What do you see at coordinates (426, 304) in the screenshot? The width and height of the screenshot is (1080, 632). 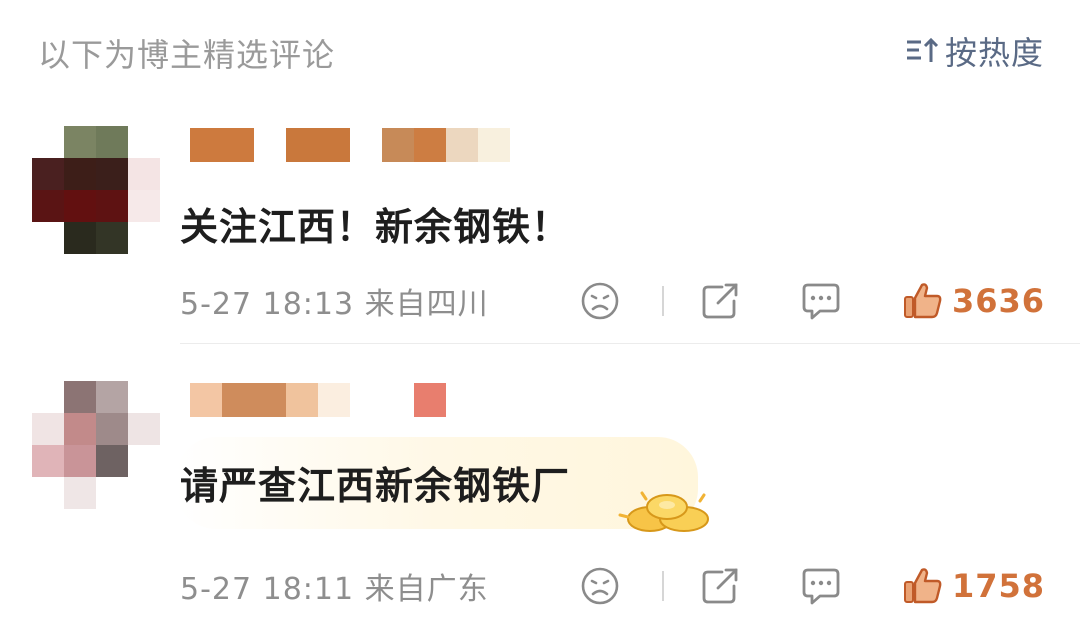 I see `comment-location: 来自四川` at bounding box center [426, 304].